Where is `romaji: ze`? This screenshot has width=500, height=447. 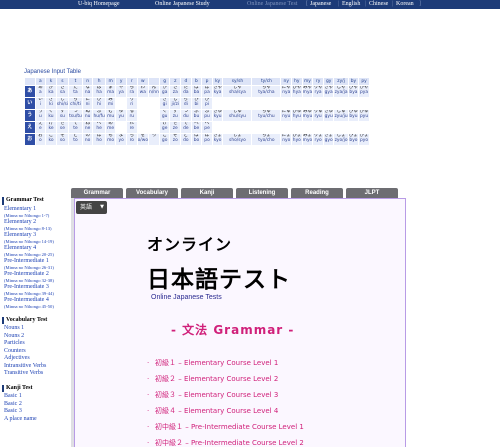
romaji: ze is located at coordinates (175, 128).